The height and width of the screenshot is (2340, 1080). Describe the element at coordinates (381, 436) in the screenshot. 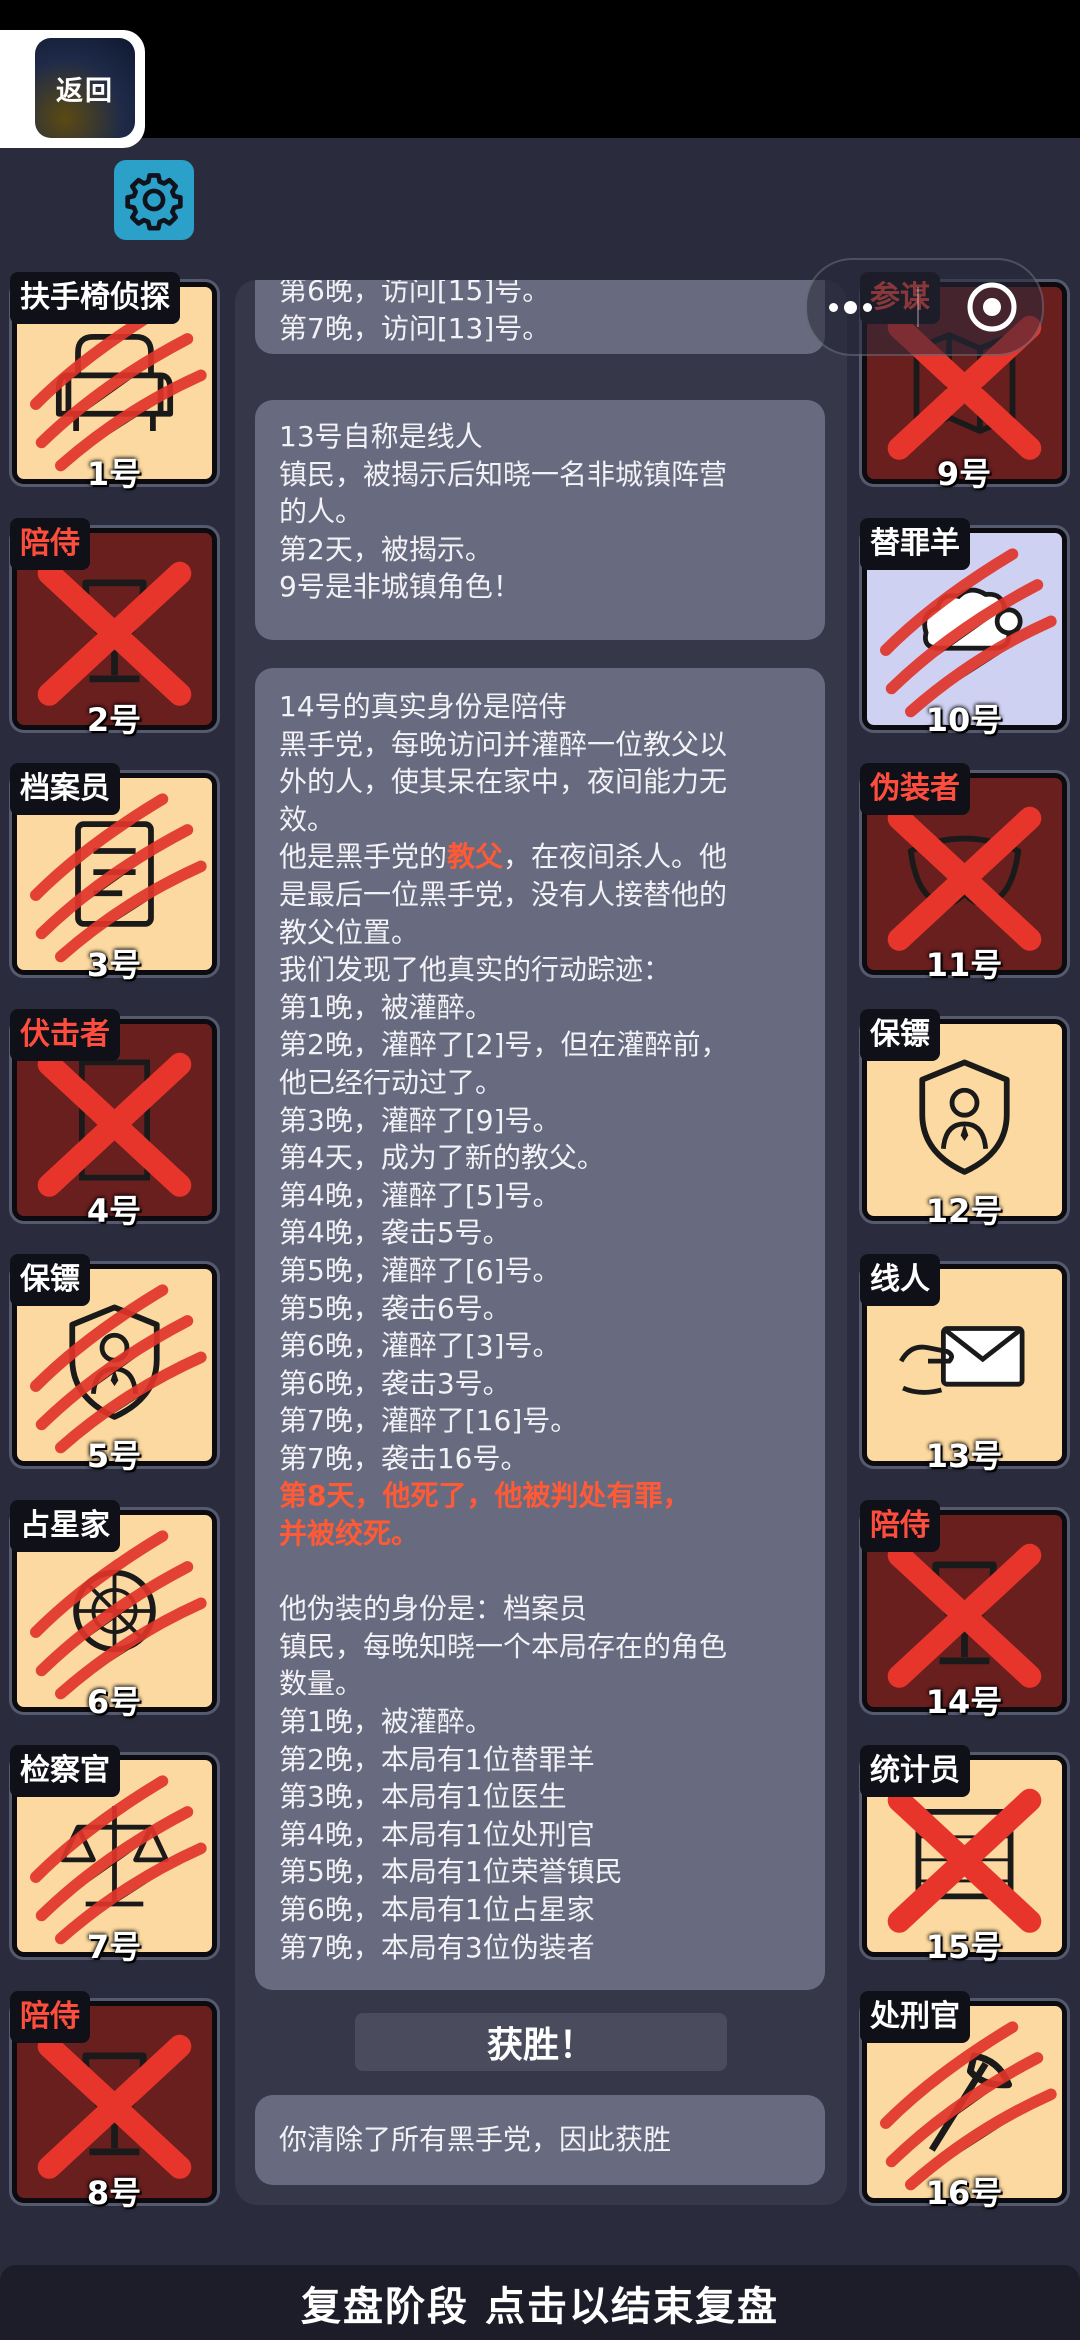

I see `log-line: 13号自称是线人` at that location.